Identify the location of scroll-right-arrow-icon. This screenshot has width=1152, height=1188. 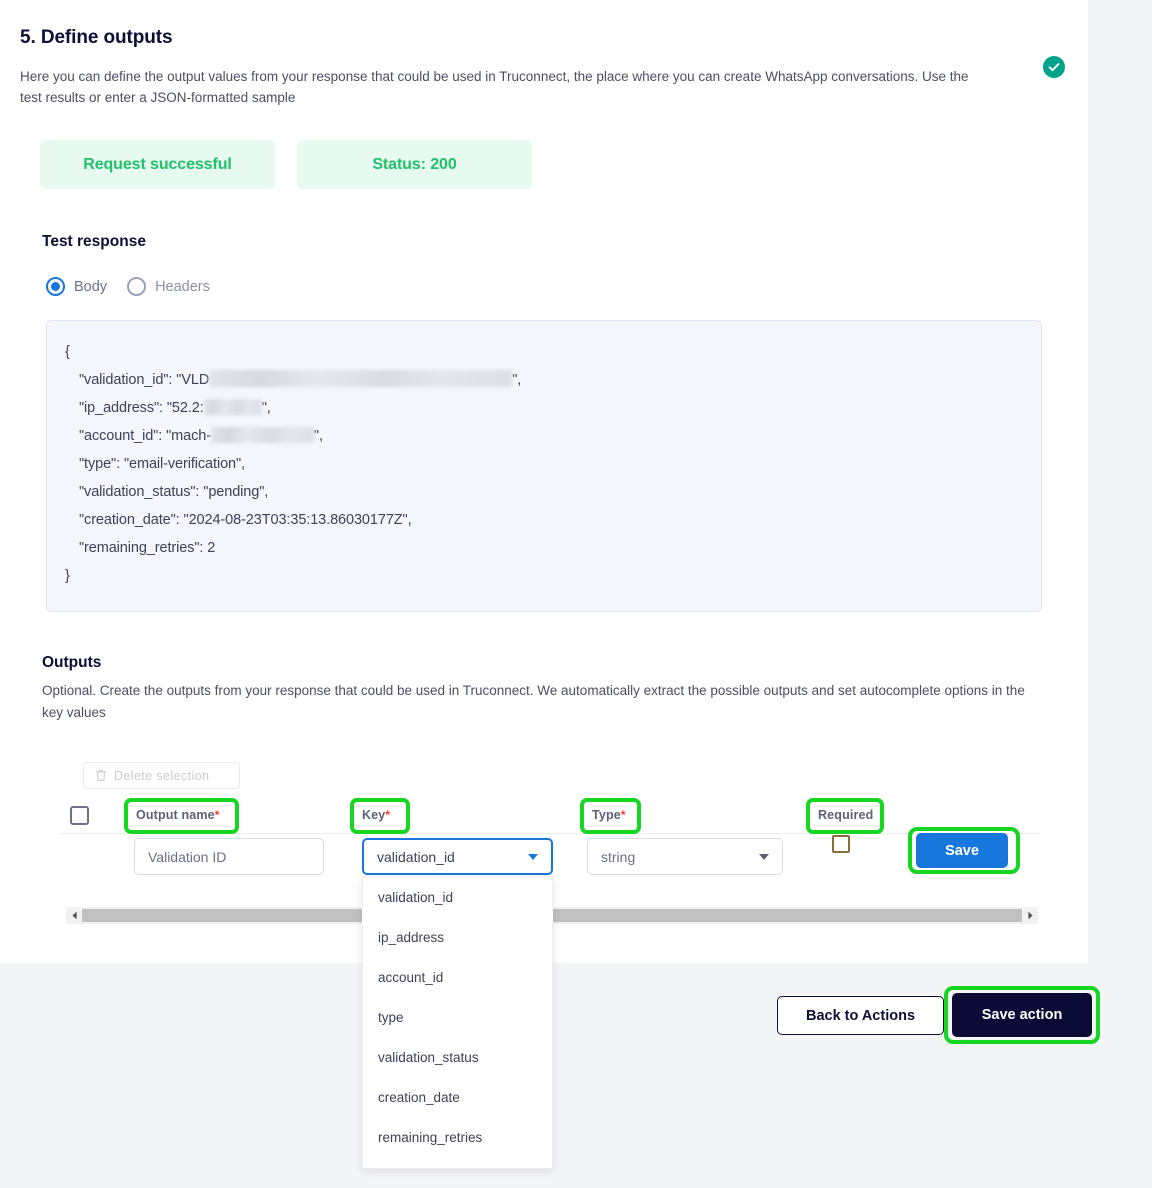
(1030, 915).